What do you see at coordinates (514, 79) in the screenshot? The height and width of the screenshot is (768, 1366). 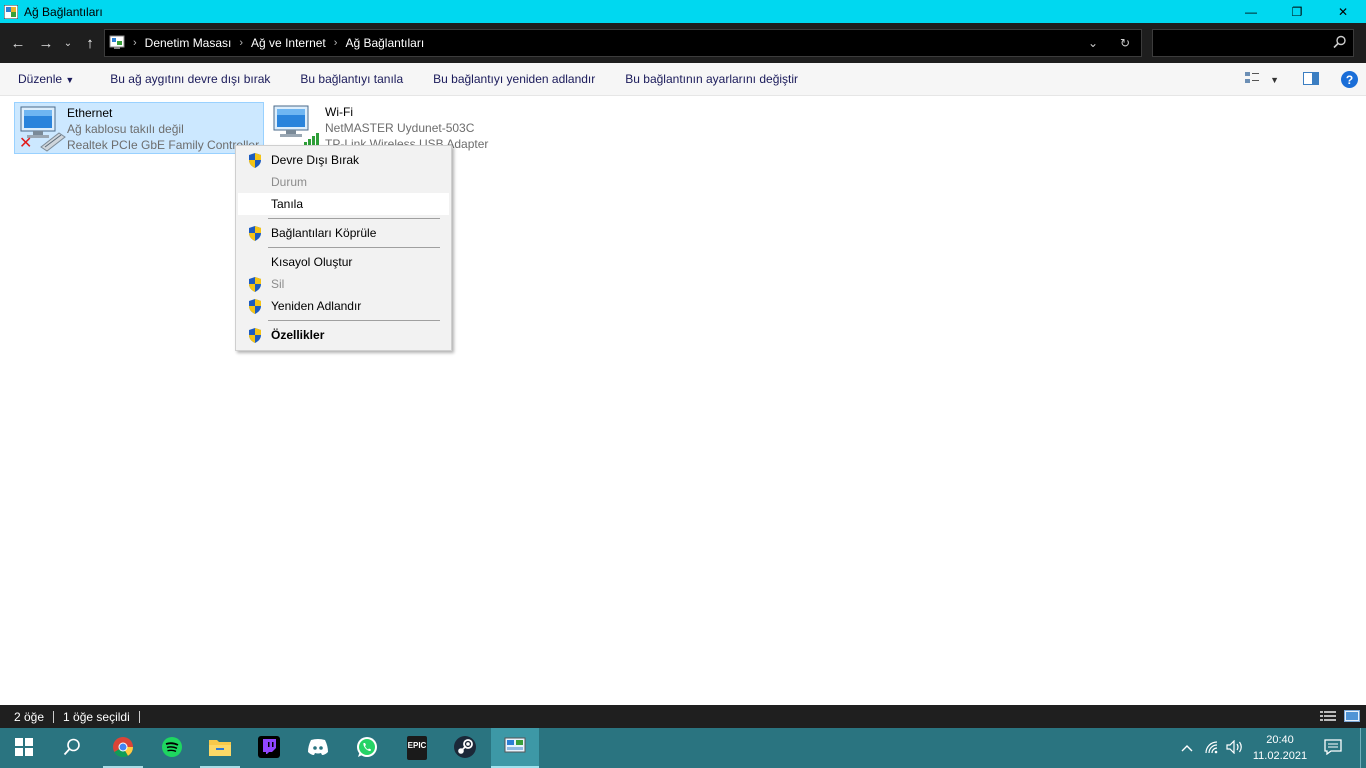 I see `rename-button: Bu bağlantıyı yeniden adlandır` at bounding box center [514, 79].